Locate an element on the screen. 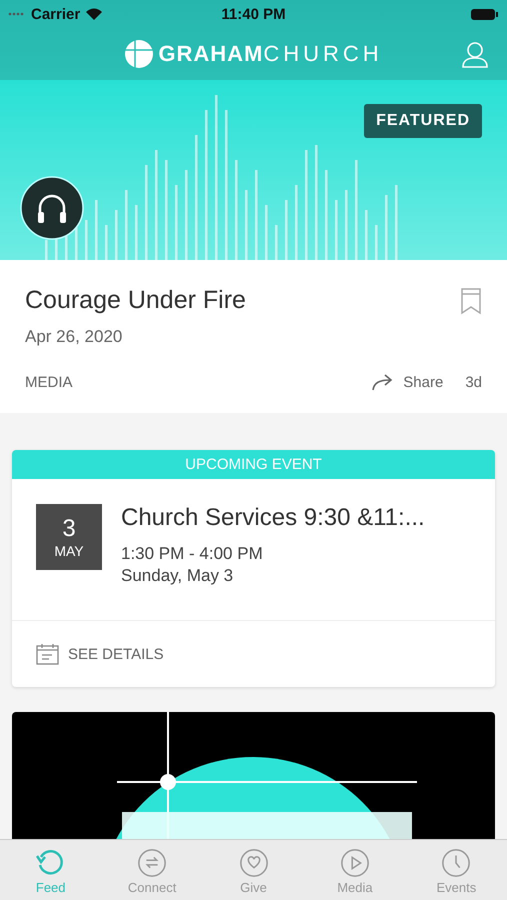 This screenshot has height=900, width=507. play-icon is located at coordinates (355, 863).